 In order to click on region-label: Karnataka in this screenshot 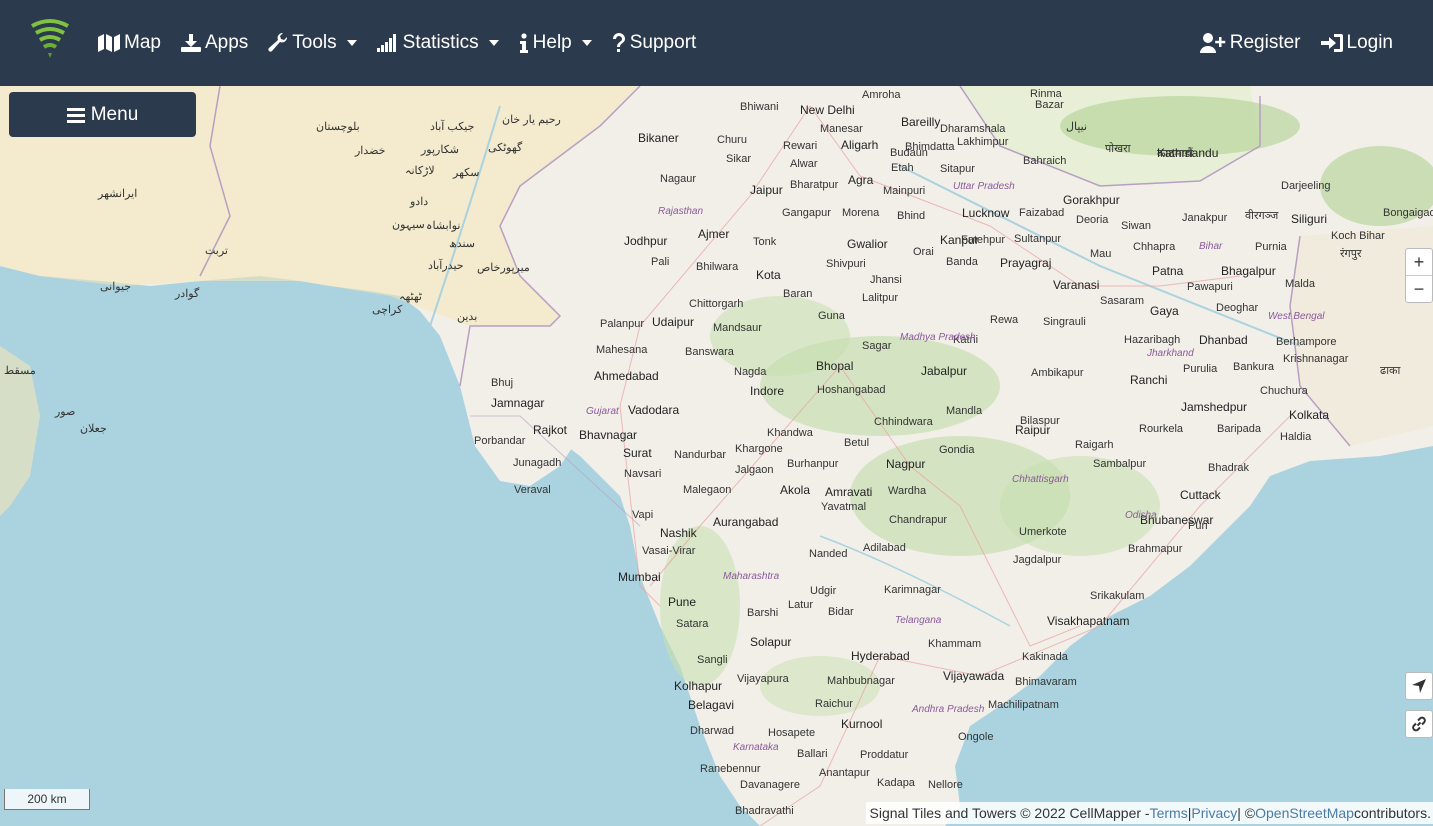, I will do `click(756, 747)`.